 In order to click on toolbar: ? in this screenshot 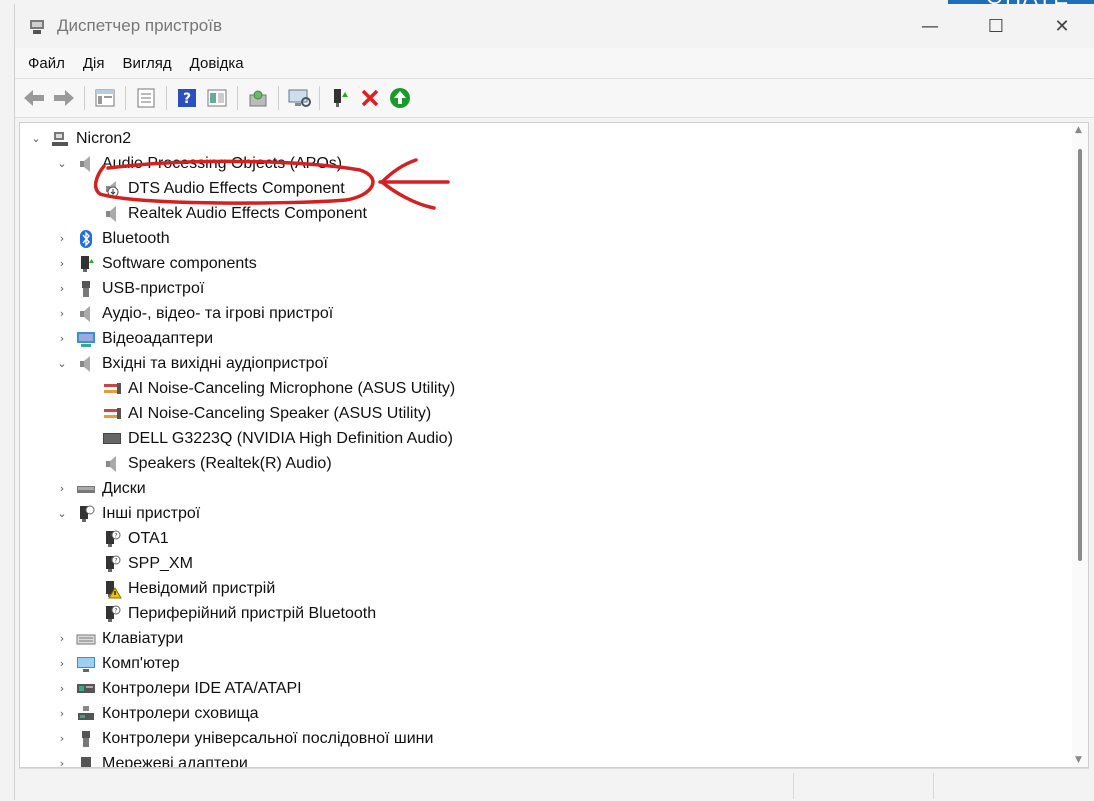, I will do `click(554, 98)`.